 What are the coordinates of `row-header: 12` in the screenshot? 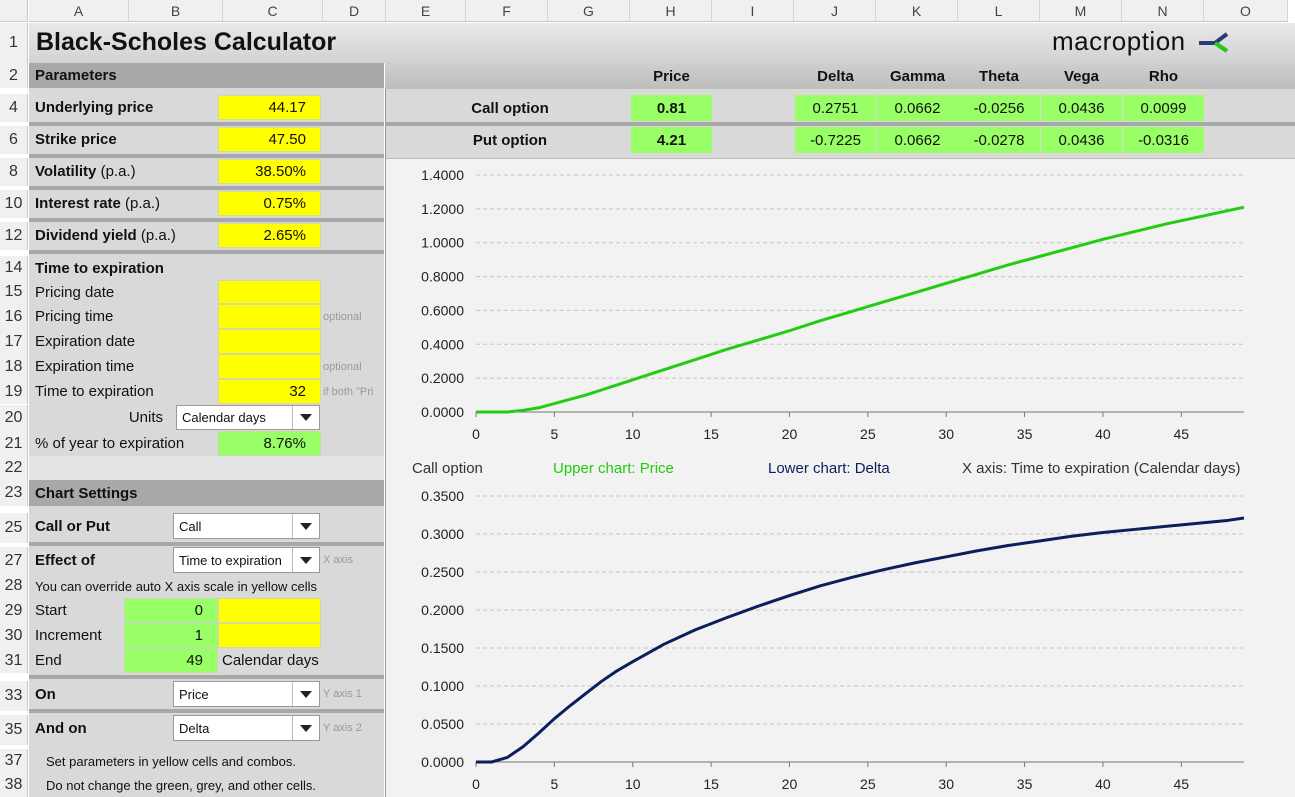 It's located at (14, 236).